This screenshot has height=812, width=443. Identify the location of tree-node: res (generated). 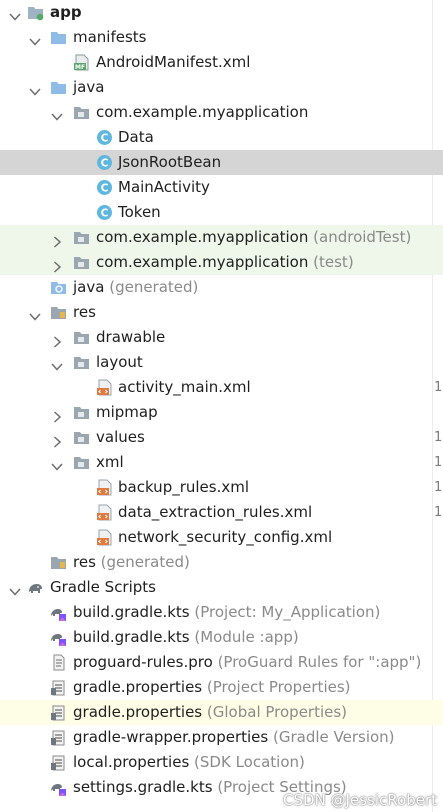
(221, 562).